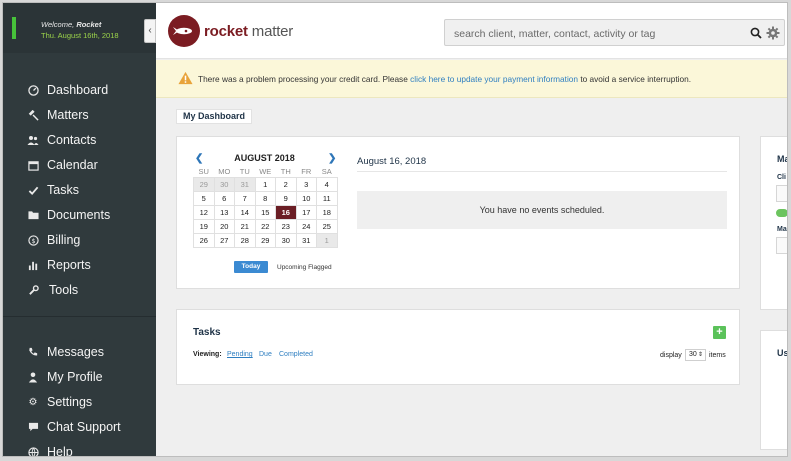 The height and width of the screenshot is (461, 791). I want to click on calendar-day: 16, so click(286, 212).